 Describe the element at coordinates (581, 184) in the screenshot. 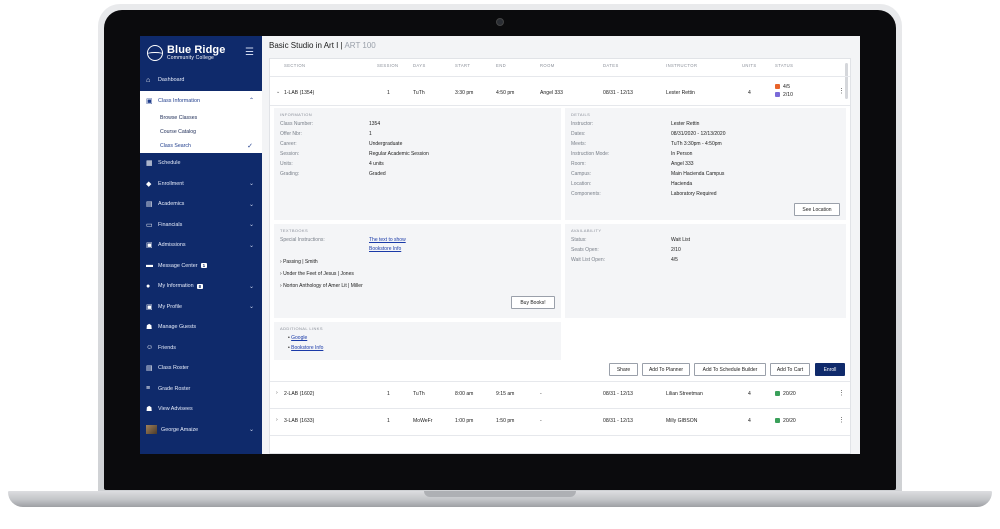

I see `detail-label: Location:` at that location.